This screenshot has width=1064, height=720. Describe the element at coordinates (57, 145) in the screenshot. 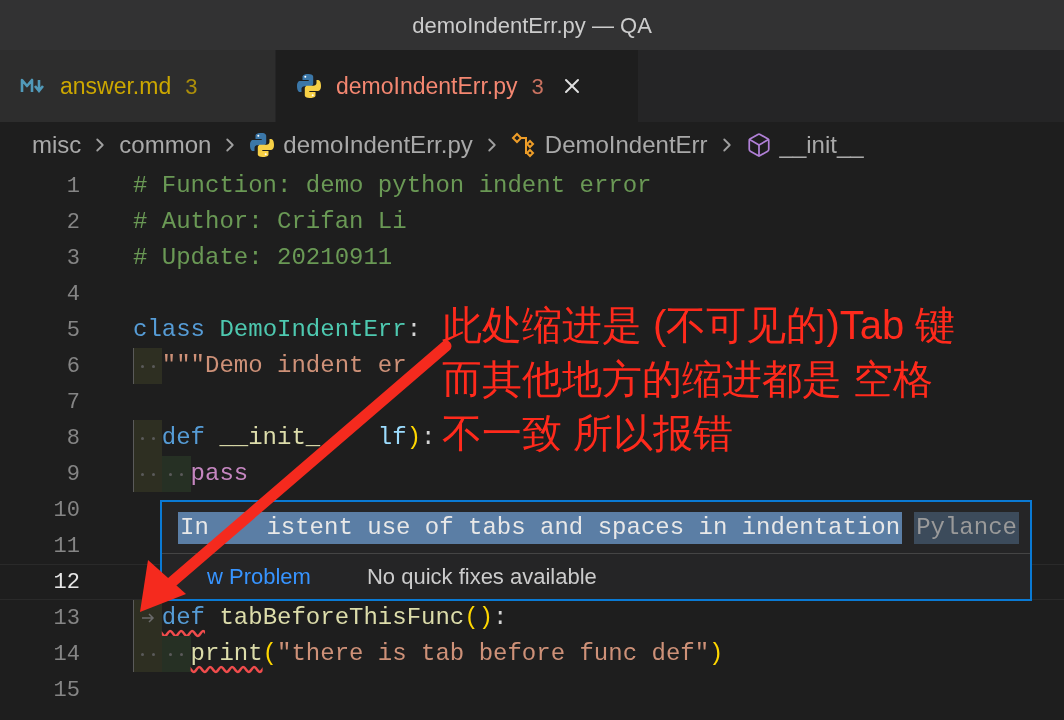

I see `breadcrumb-item: misc` at that location.